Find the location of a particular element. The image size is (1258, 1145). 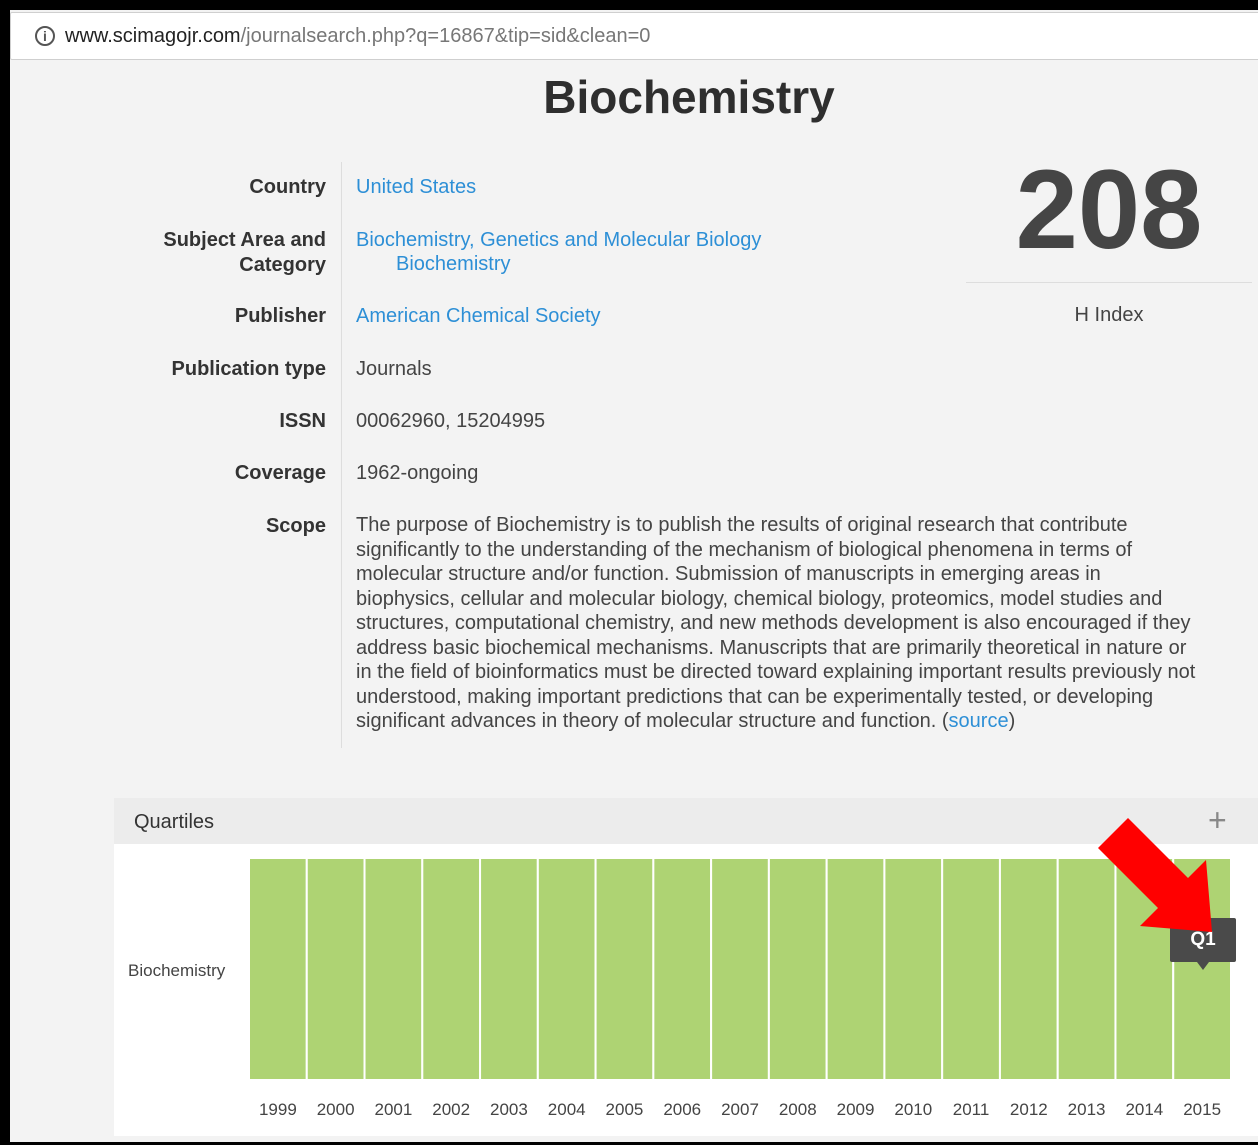

year-tick-label: 2000 is located at coordinates (336, 1109).